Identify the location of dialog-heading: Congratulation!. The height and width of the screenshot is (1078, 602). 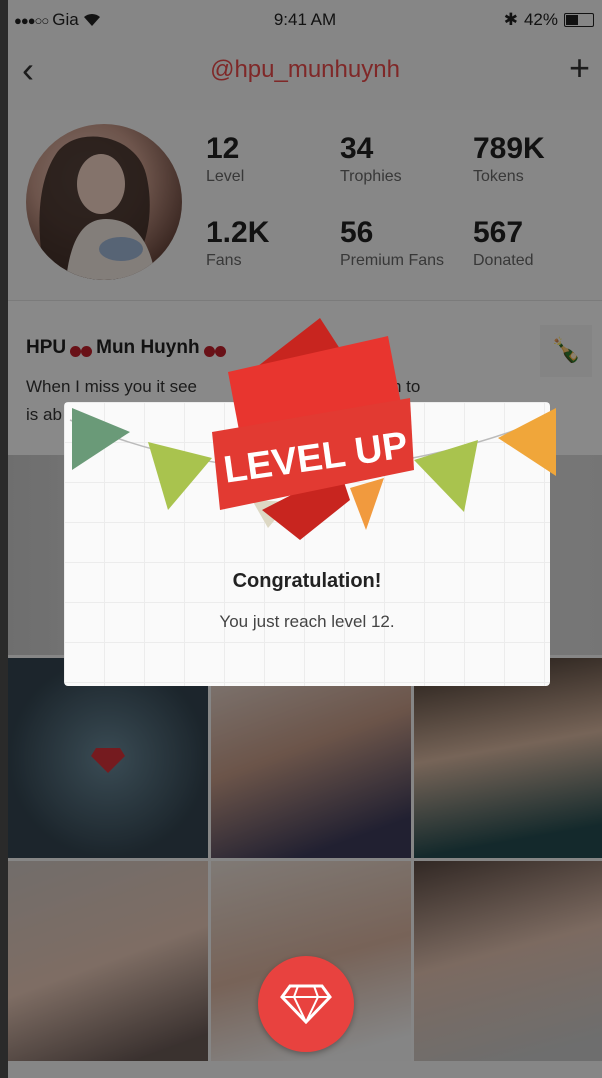
(307, 581).